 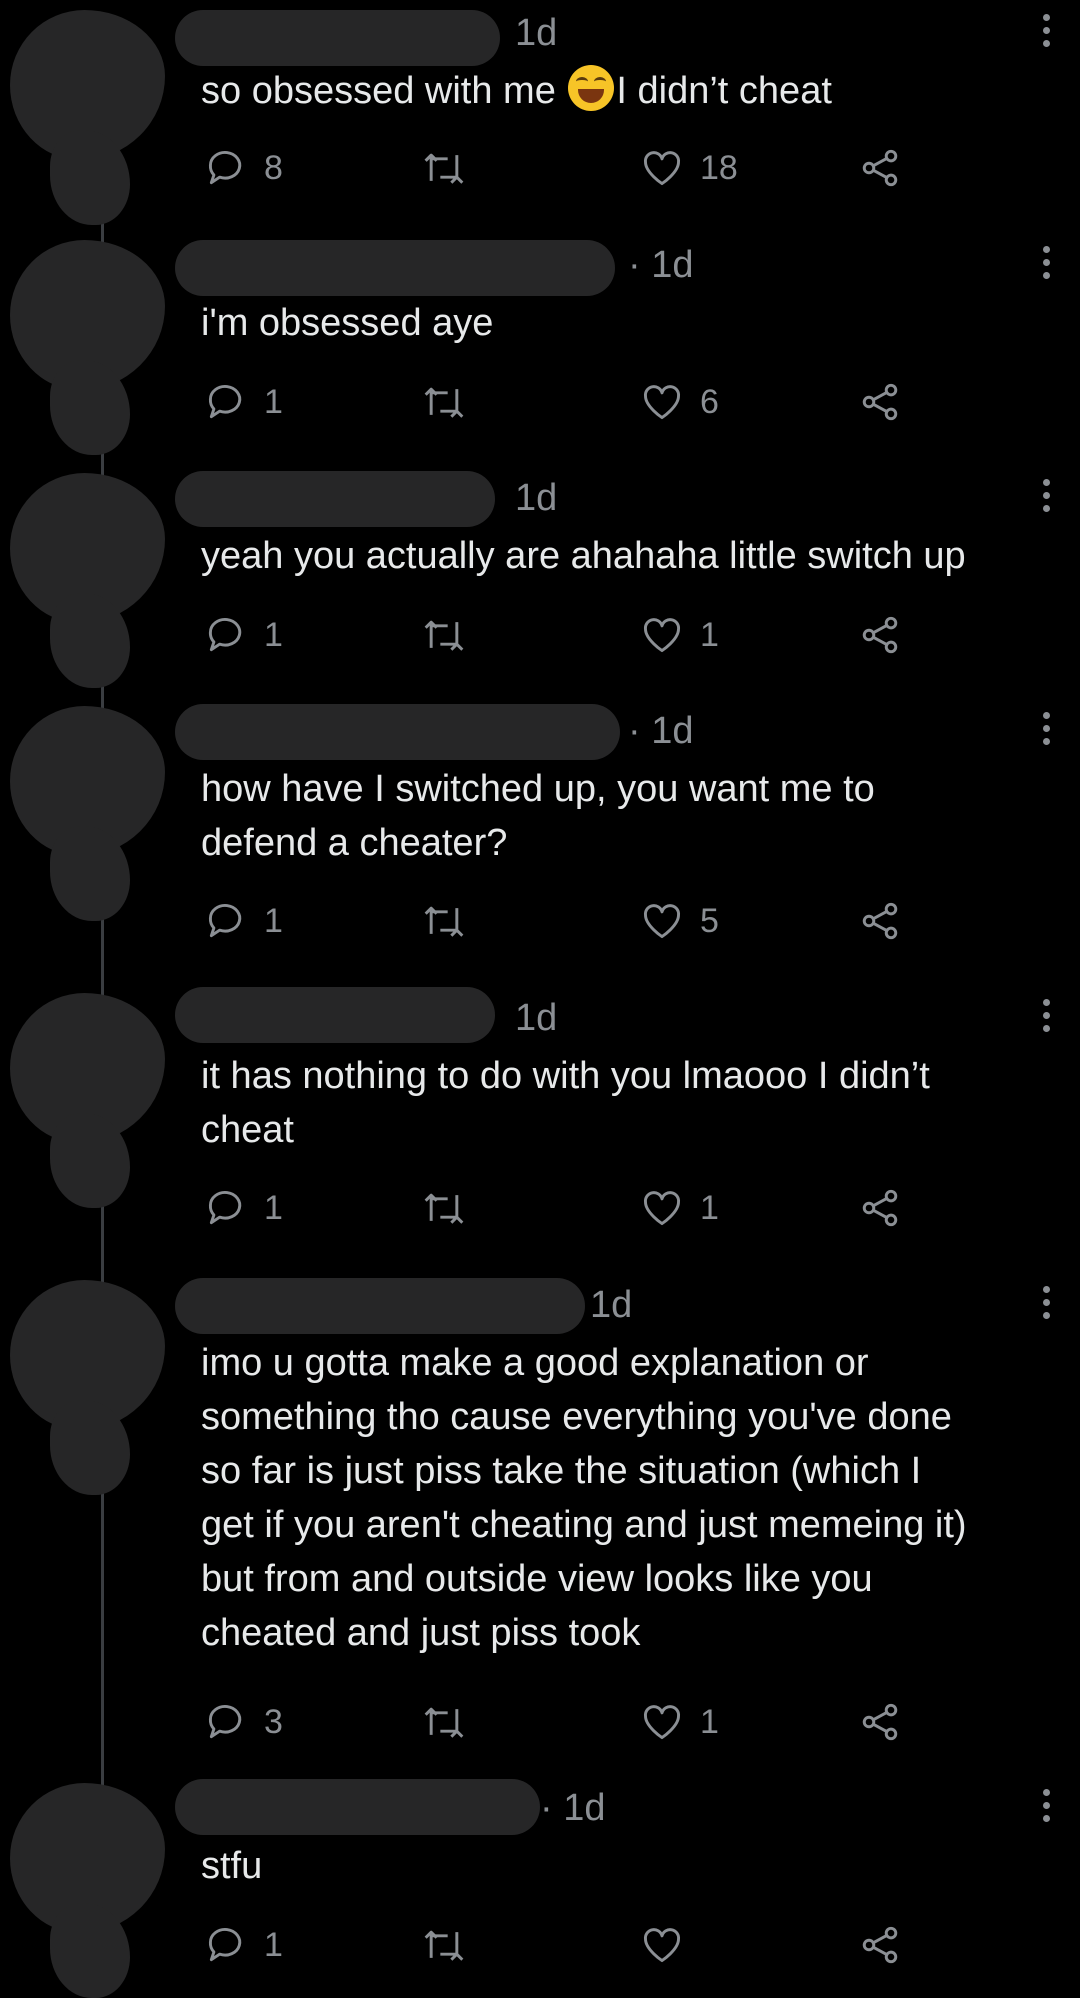 What do you see at coordinates (273, 1721) in the screenshot?
I see `reply-count: 3` at bounding box center [273, 1721].